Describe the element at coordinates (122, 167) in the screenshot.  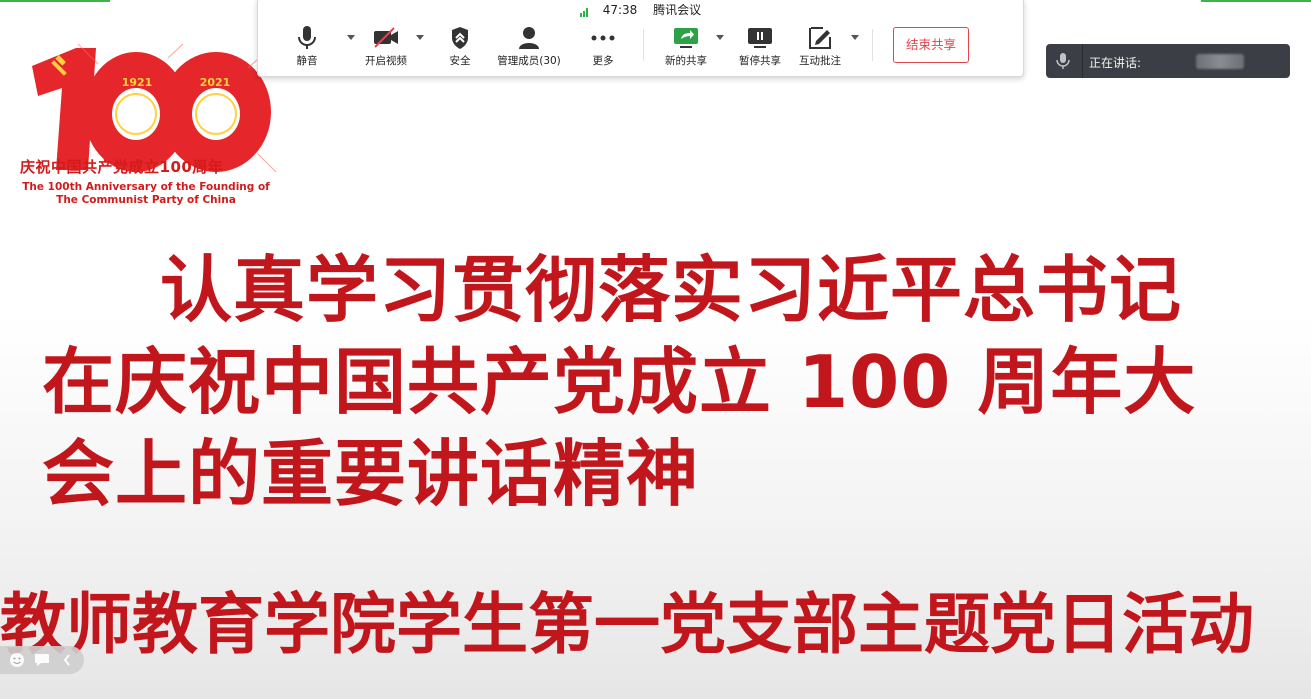
I see `logo-caption-cn: 庆祝中国共产党成立100周年` at that location.